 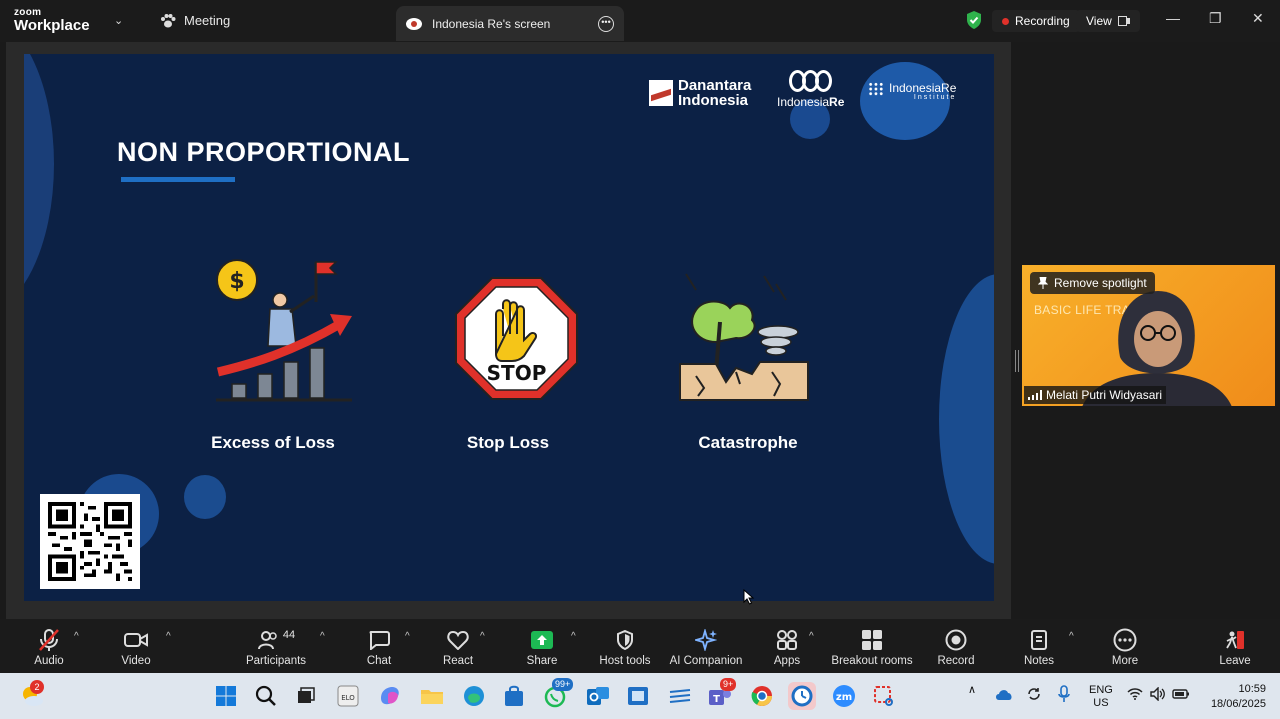 I want to click on start-button, so click(x=226, y=696).